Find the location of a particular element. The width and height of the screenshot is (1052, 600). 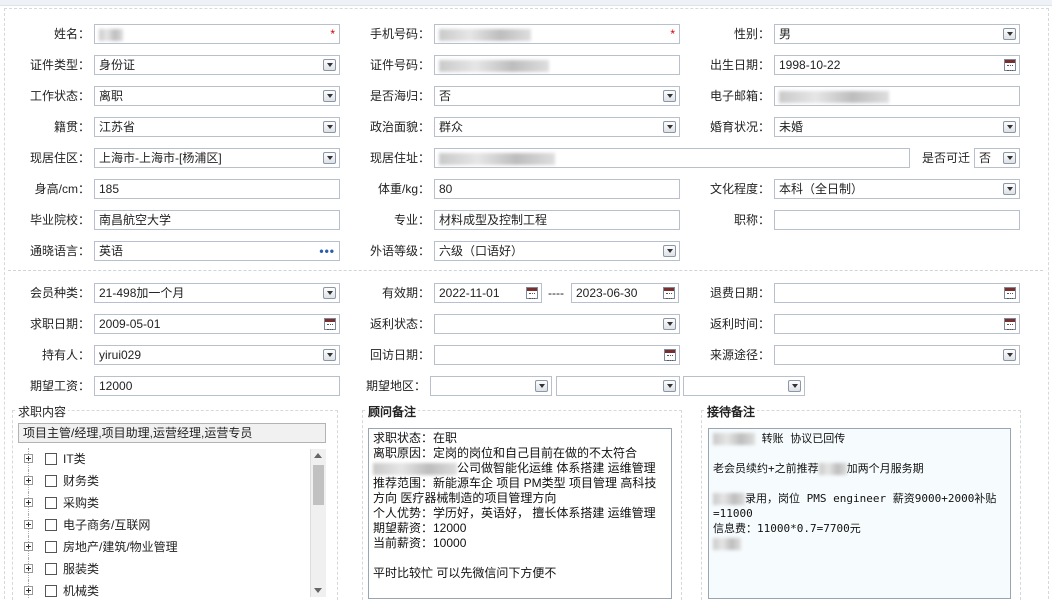

tree-scrollbar is located at coordinates (318, 523).